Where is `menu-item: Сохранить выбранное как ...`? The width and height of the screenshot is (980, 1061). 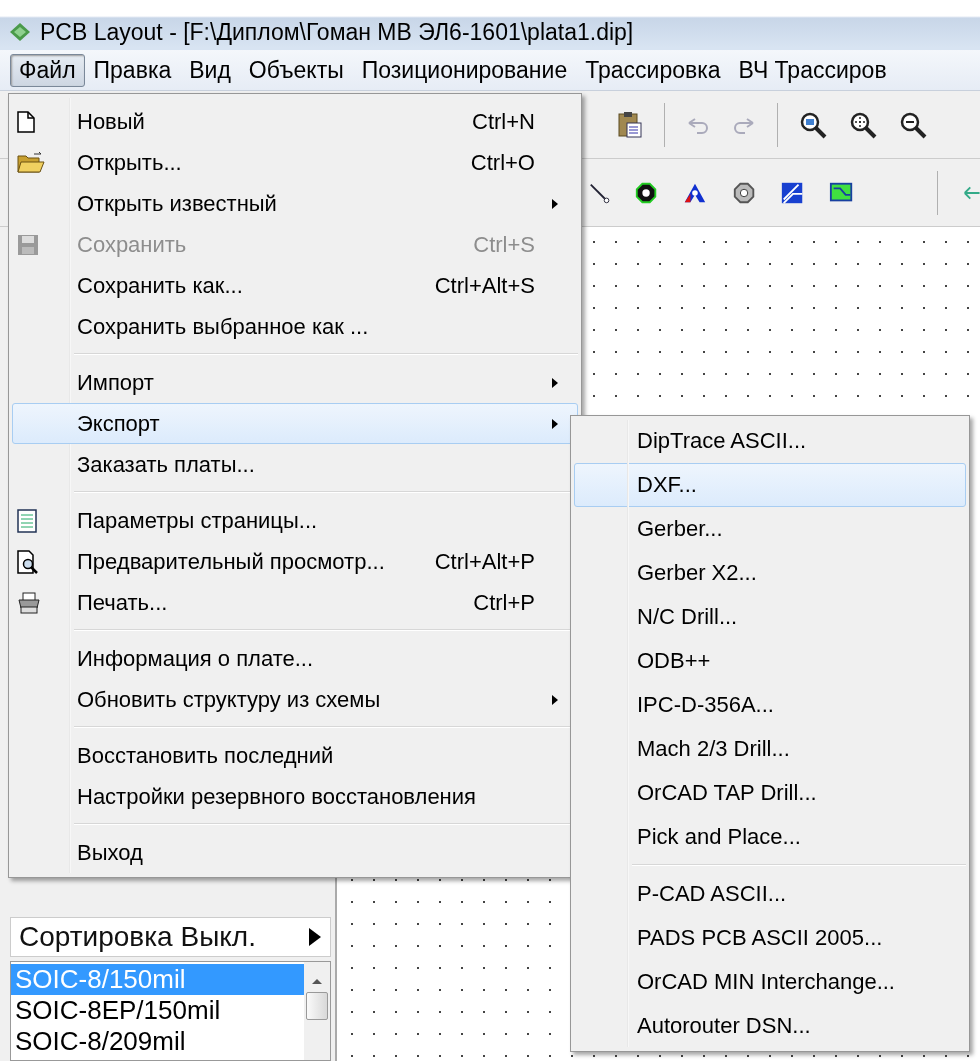
menu-item: Сохранить выбранное как ... is located at coordinates (295, 326).